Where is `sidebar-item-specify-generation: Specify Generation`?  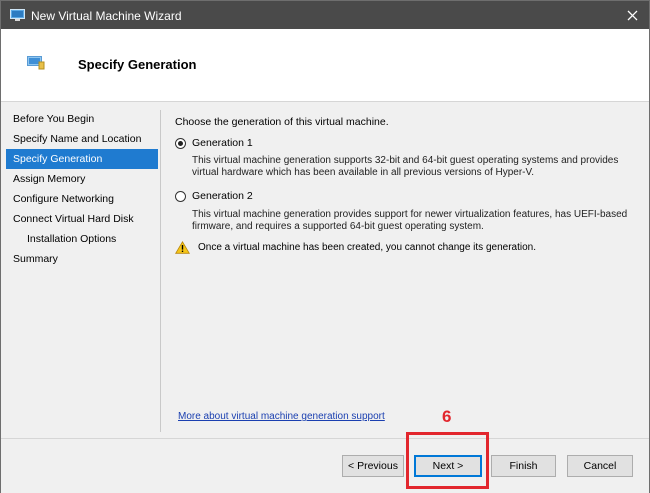 sidebar-item-specify-generation: Specify Generation is located at coordinates (82, 159).